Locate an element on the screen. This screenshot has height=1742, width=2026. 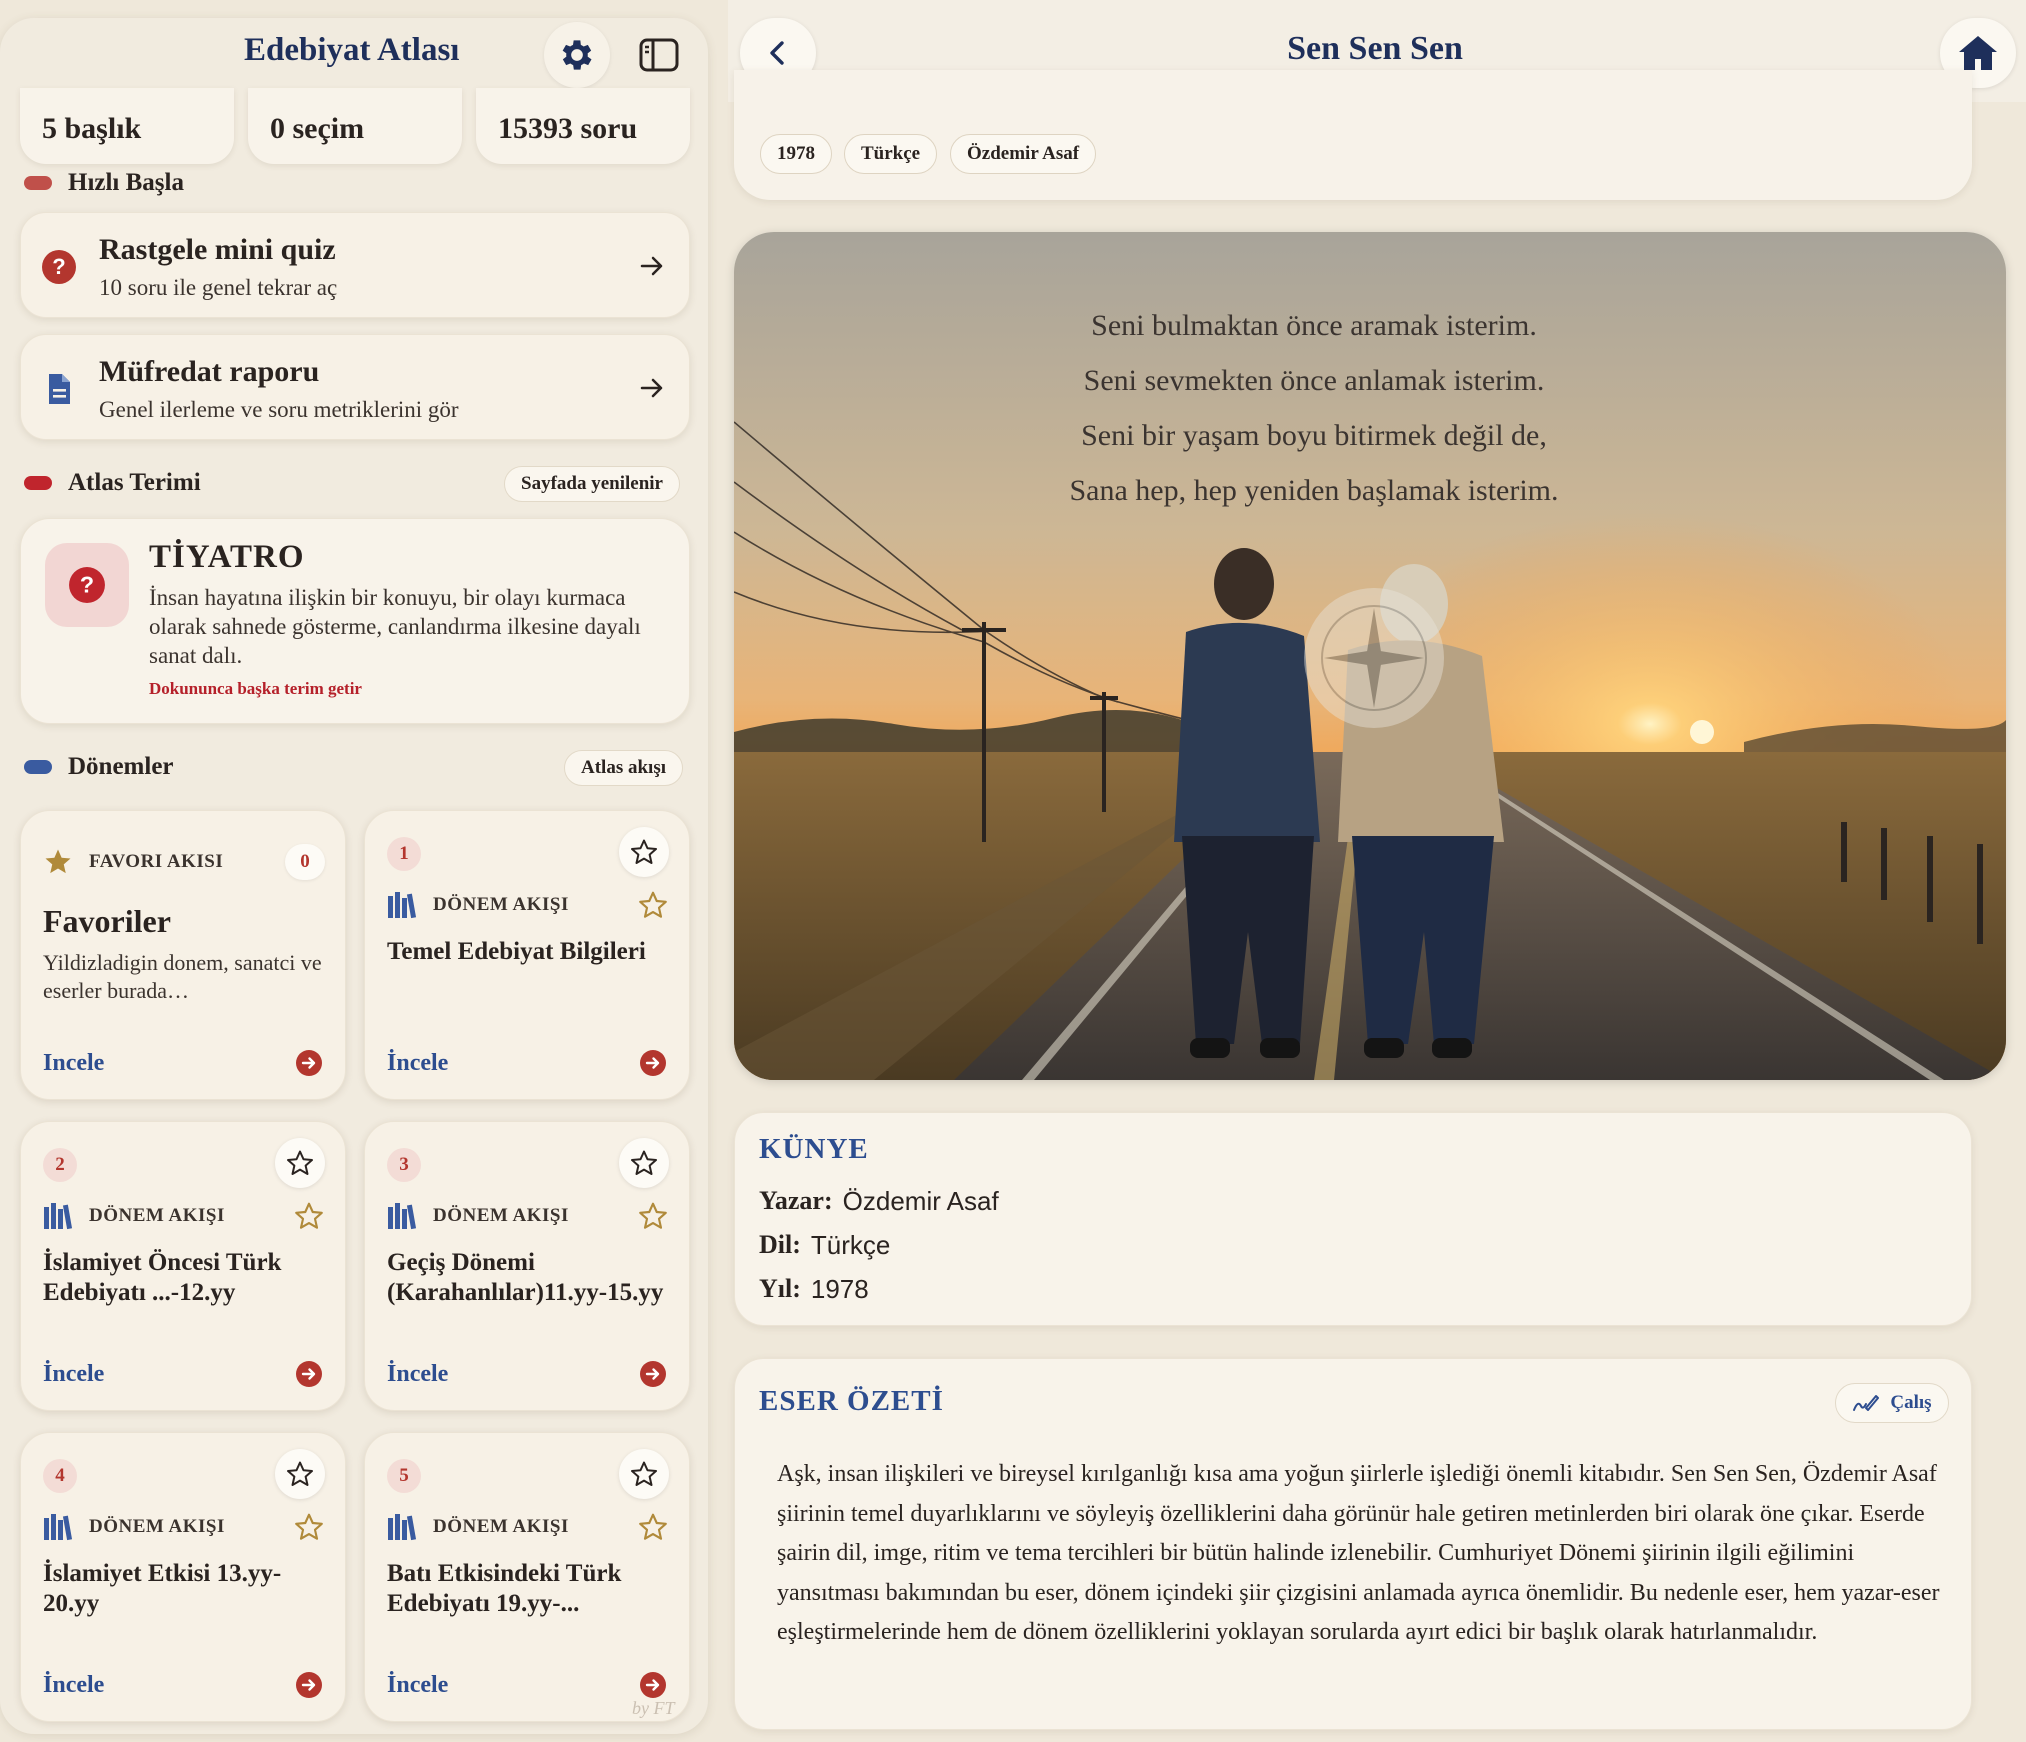
tag-year: 1978 is located at coordinates (796, 154).